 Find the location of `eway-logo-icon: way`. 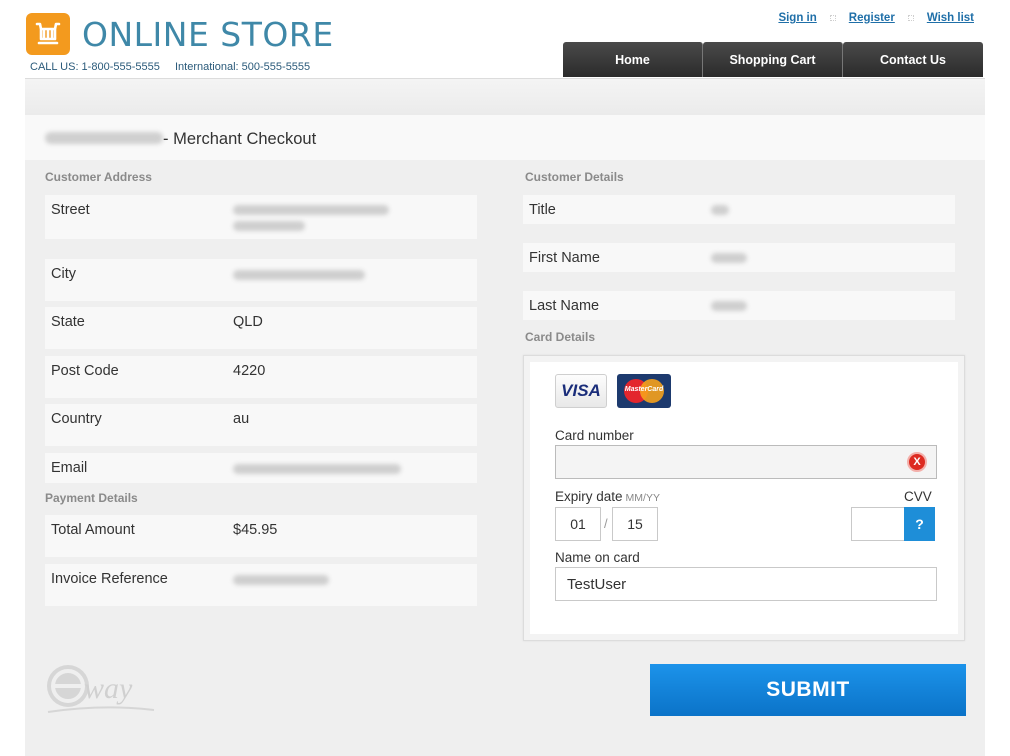

eway-logo-icon: way is located at coordinates (101, 689).